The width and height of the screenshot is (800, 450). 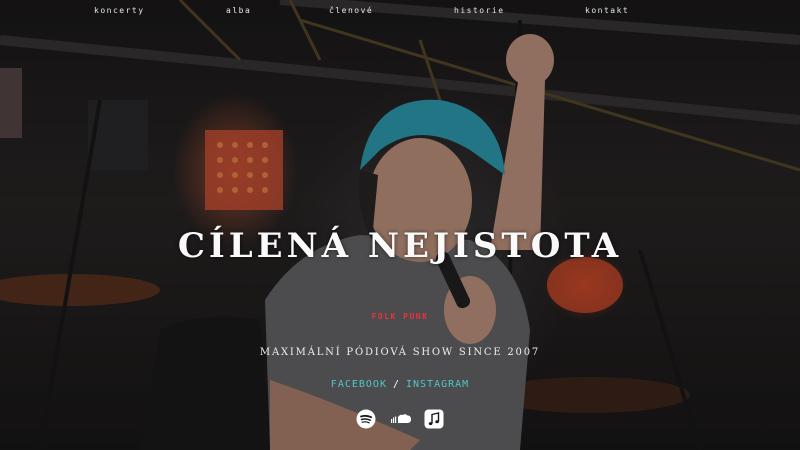 What do you see at coordinates (479, 10) in the screenshot?
I see `nav-item-historie: historie` at bounding box center [479, 10].